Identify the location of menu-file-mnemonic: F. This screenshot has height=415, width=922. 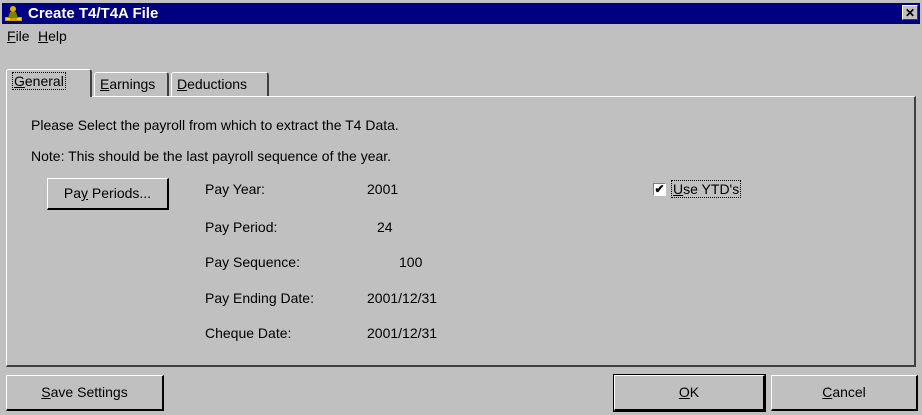
(11, 36).